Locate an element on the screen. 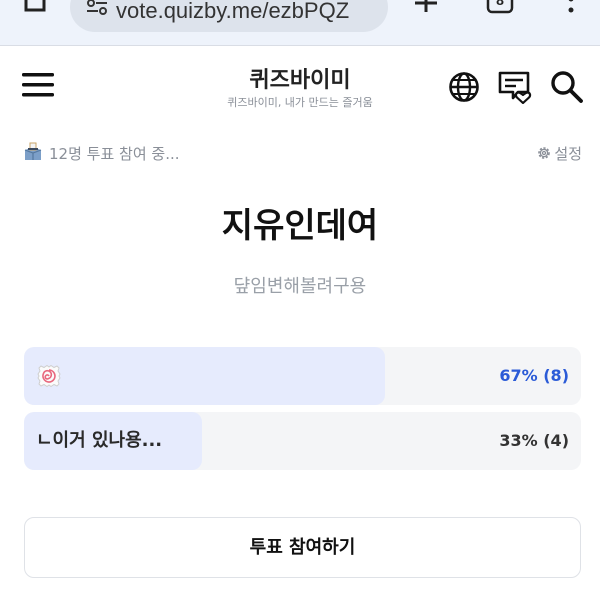 This screenshot has height=600, width=600. browser-toolbar: vote.quizby.me/ezbPQZ 8 is located at coordinates (300, 23).